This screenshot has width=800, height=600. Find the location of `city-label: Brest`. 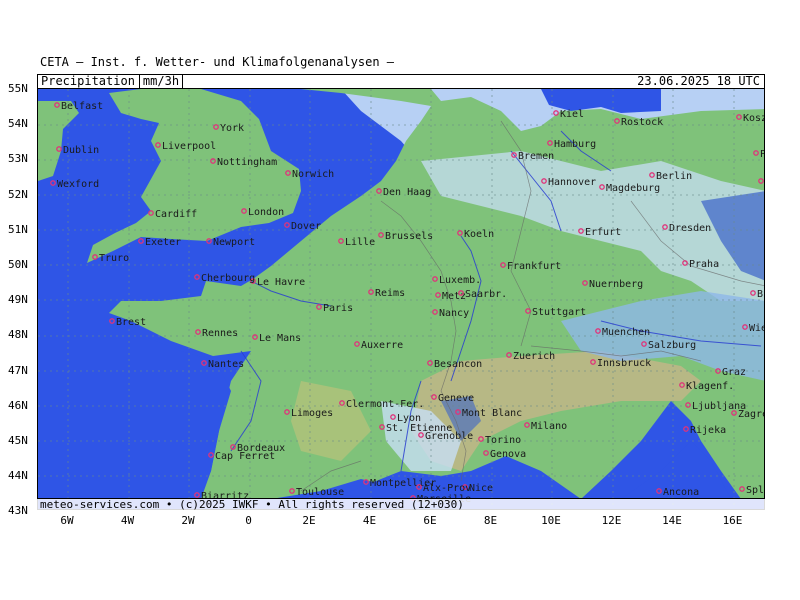

city-label: Brest is located at coordinates (131, 322).